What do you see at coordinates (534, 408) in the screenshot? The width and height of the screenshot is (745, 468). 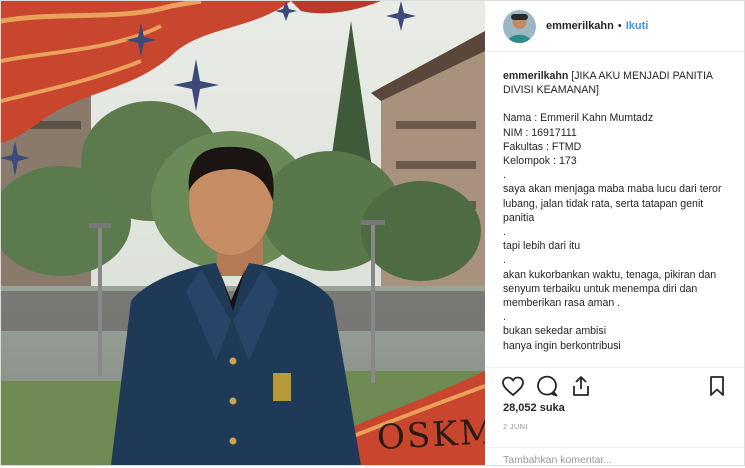 I see `likes-count: 28,052 suka` at bounding box center [534, 408].